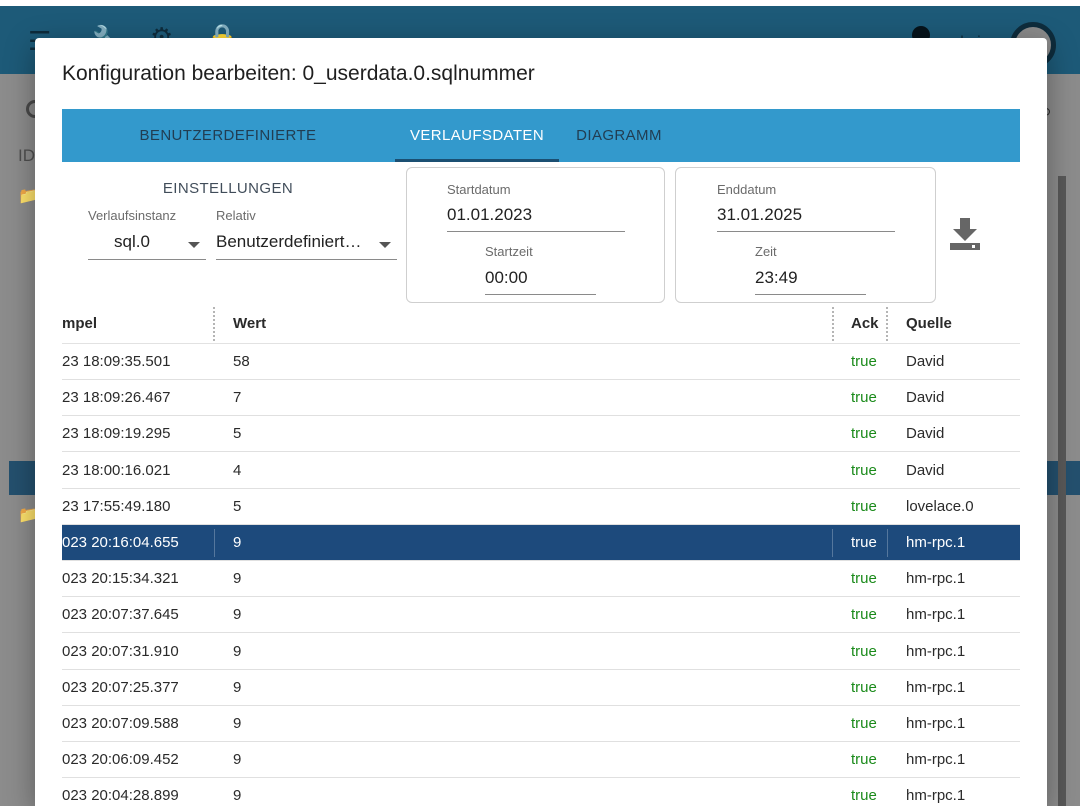 This screenshot has width=1080, height=806. Describe the element at coordinates (541, 615) in the screenshot. I see `table-row: 023 20:07:37.645 9 true hm-rpc.1` at that location.